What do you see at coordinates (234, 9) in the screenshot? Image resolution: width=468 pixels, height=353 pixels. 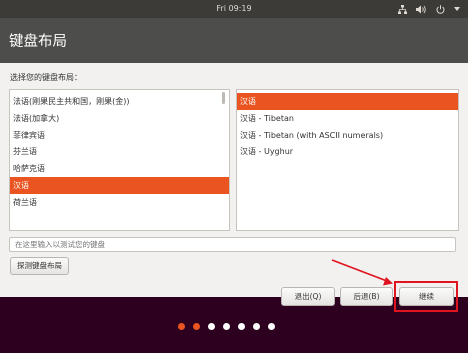 I see `top-panel: Fri 09:19` at bounding box center [234, 9].